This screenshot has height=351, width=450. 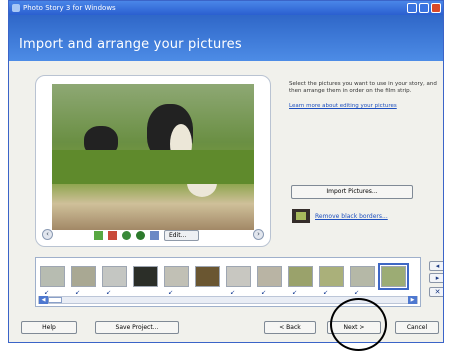 I want to click on filmstrip-thumbnail-selected, so click(x=393, y=276).